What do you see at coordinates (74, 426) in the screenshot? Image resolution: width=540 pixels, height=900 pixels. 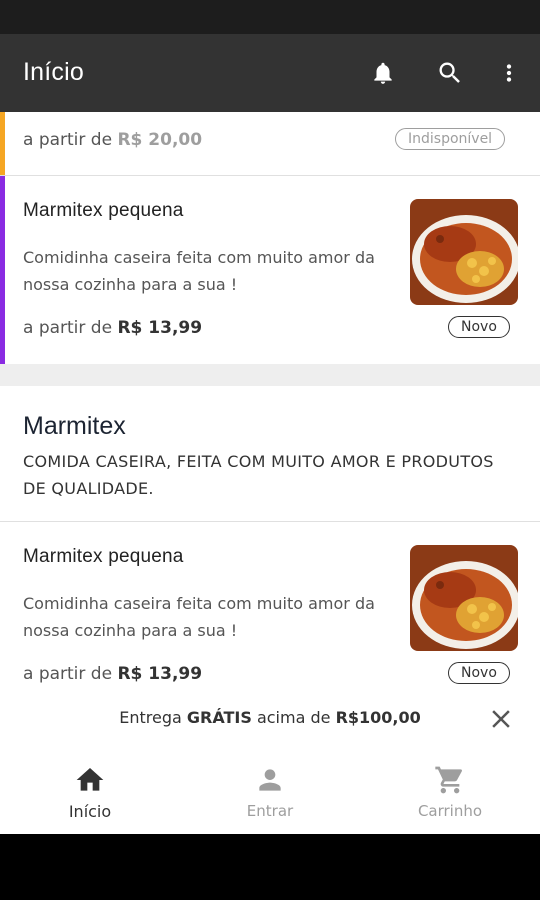 I see `category-title: Marmitex` at bounding box center [74, 426].